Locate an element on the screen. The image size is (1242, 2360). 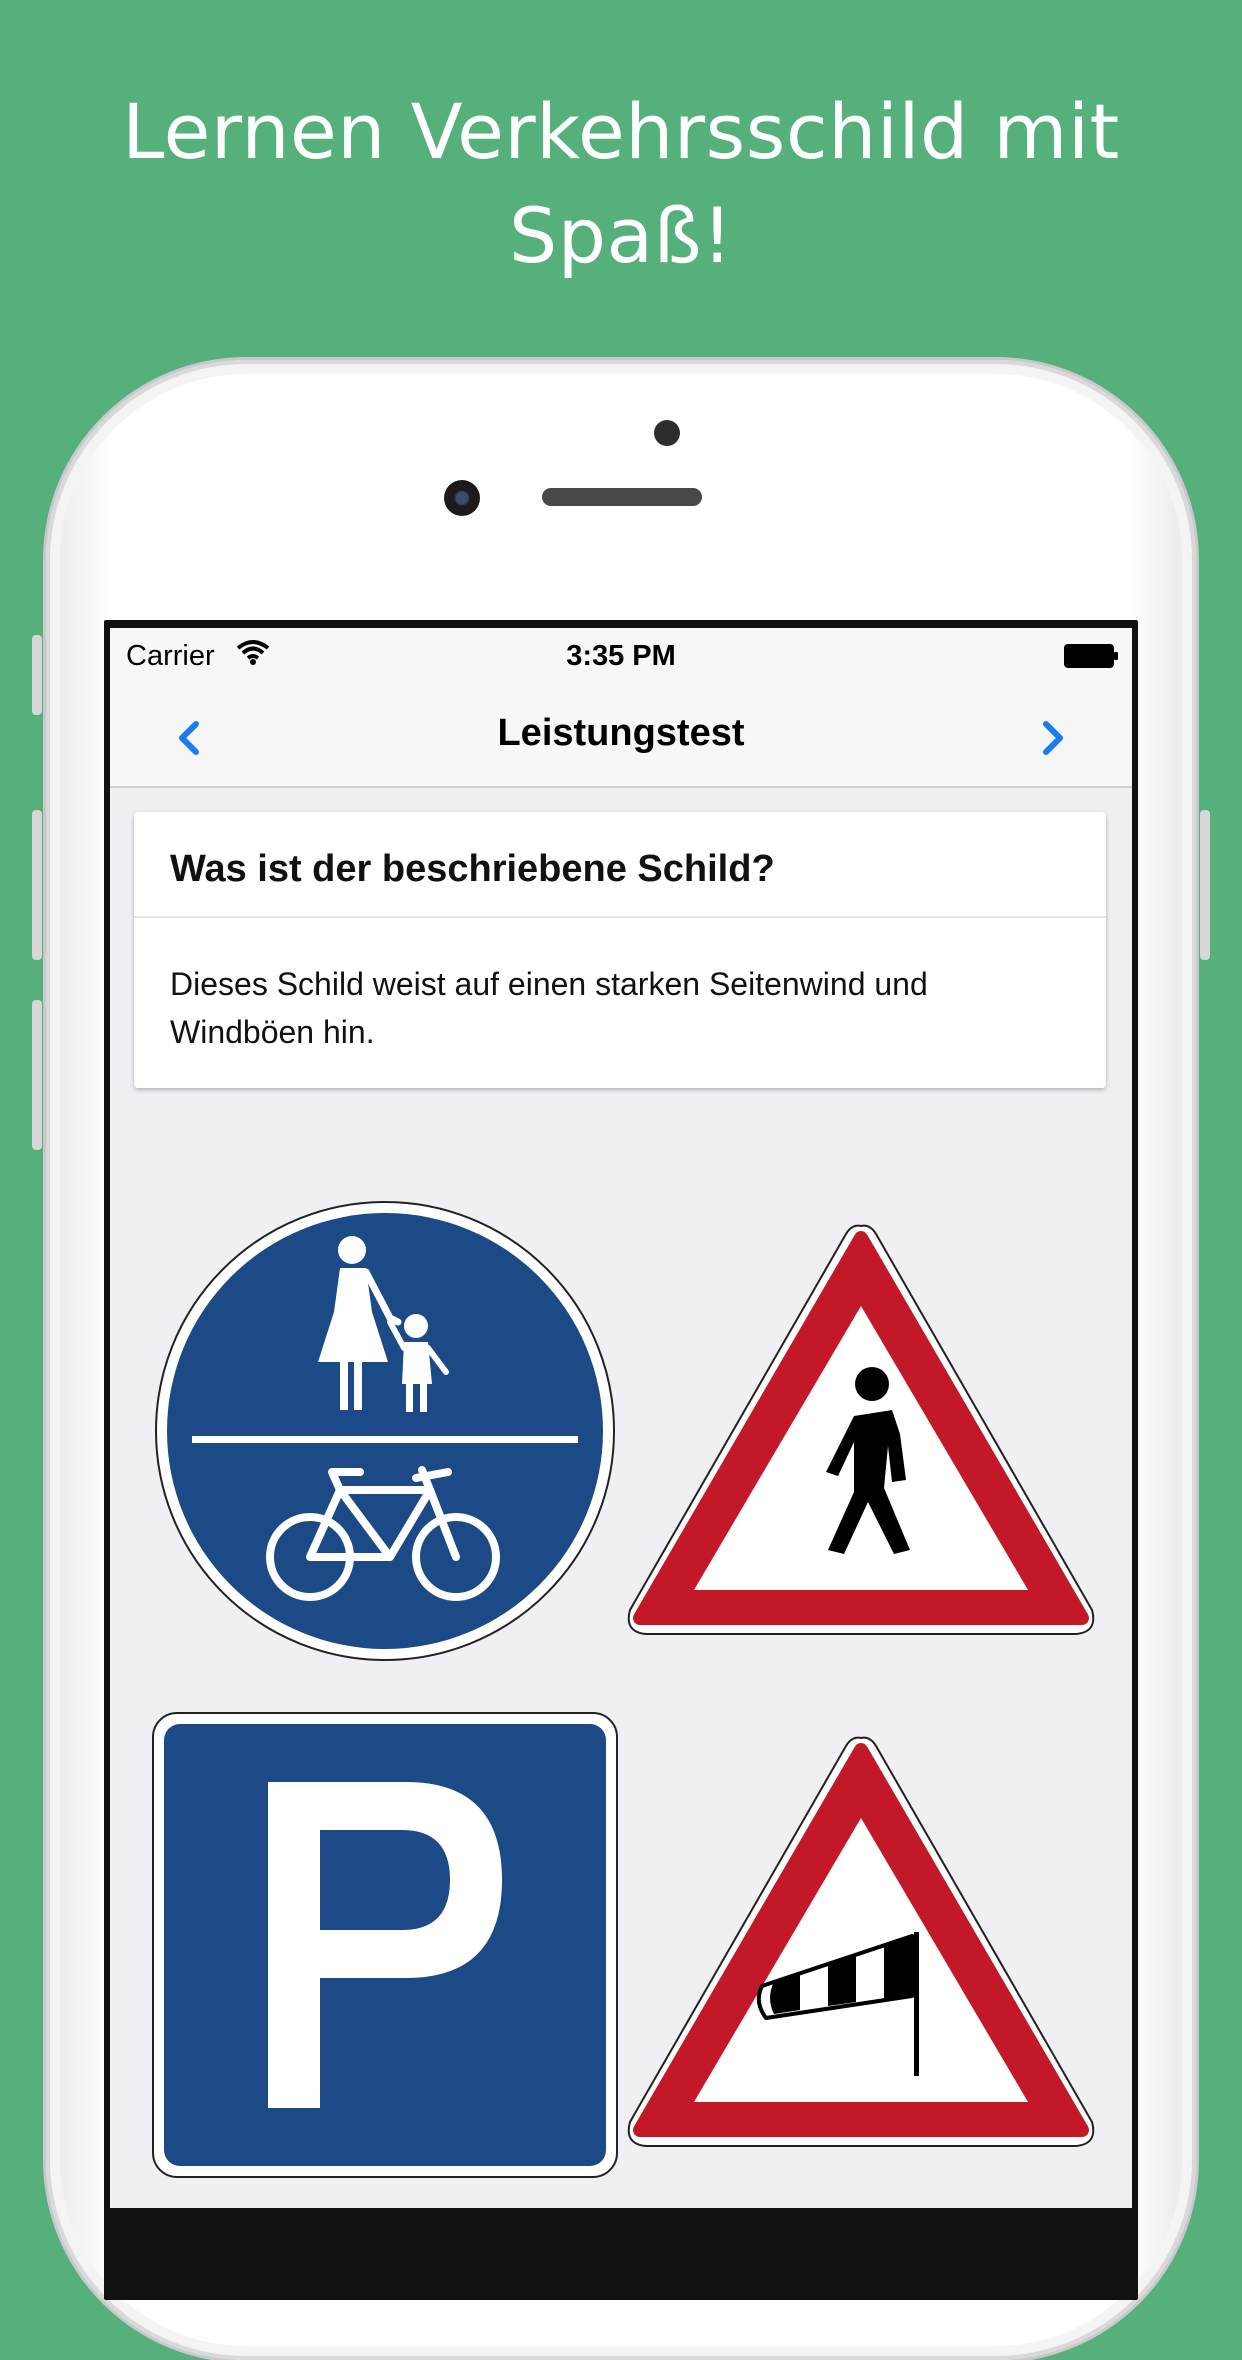
chevron-right-icon is located at coordinates (1052, 738).